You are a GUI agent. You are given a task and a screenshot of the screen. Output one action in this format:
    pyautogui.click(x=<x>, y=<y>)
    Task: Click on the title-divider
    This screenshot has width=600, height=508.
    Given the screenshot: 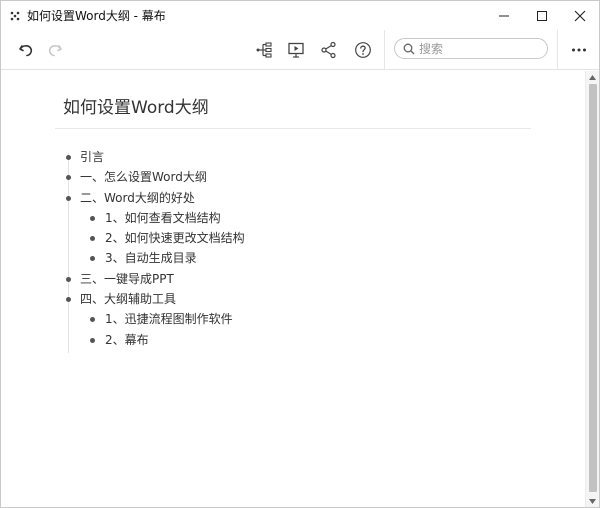 What is the action you would take?
    pyautogui.click(x=293, y=128)
    